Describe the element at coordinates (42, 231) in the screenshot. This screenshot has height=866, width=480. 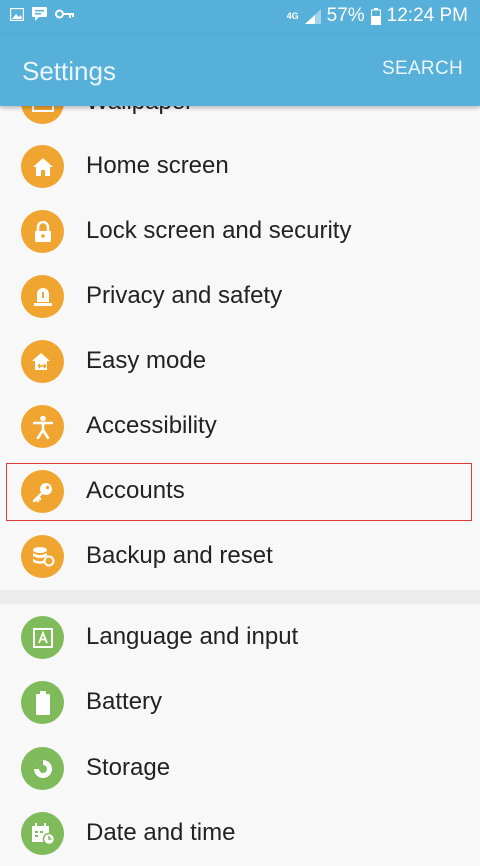
I see `lock-icon` at that location.